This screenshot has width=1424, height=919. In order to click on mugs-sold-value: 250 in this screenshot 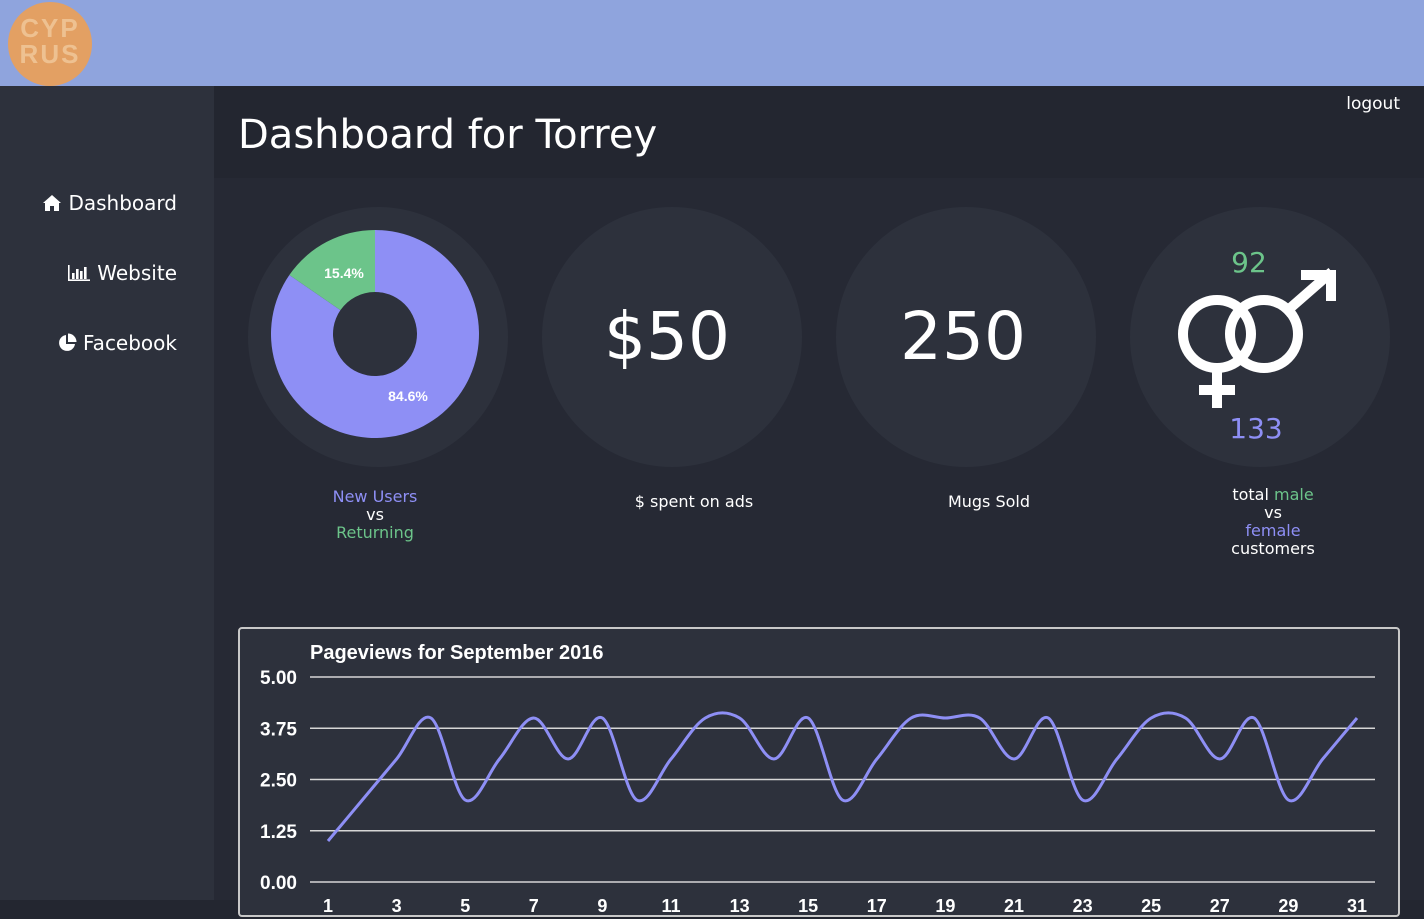, I will do `click(963, 336)`.